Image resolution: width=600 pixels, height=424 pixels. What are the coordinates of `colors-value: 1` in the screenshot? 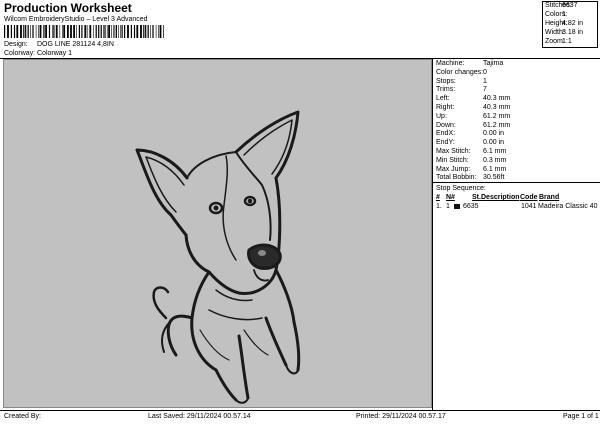 It's located at (564, 14).